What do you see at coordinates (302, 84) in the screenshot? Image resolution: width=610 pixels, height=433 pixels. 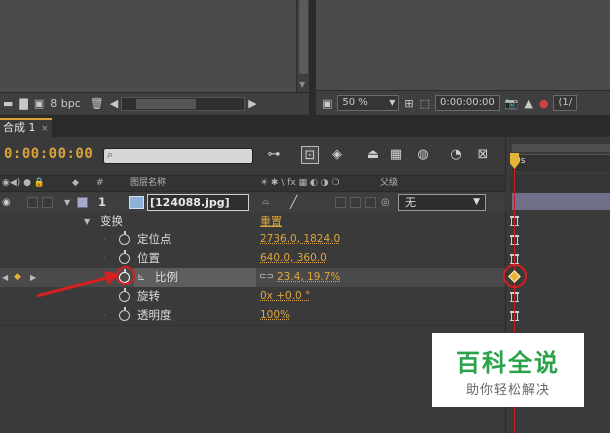 I see `scroll-down-icon: ▼` at bounding box center [302, 84].